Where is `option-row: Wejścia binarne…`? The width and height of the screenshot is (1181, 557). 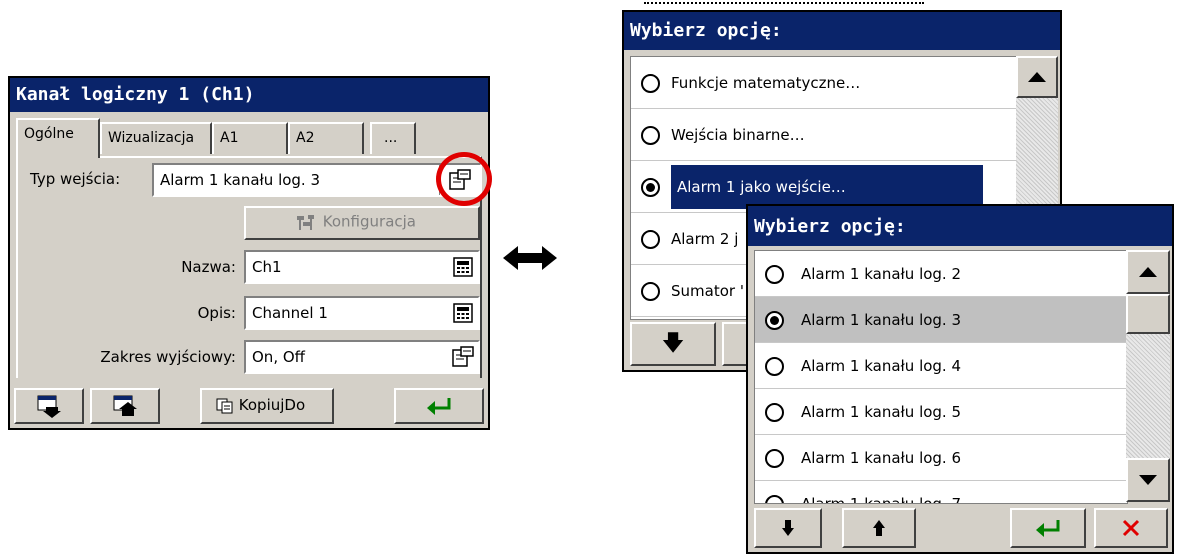 option-row: Wejścia binarne… is located at coordinates (824, 135).